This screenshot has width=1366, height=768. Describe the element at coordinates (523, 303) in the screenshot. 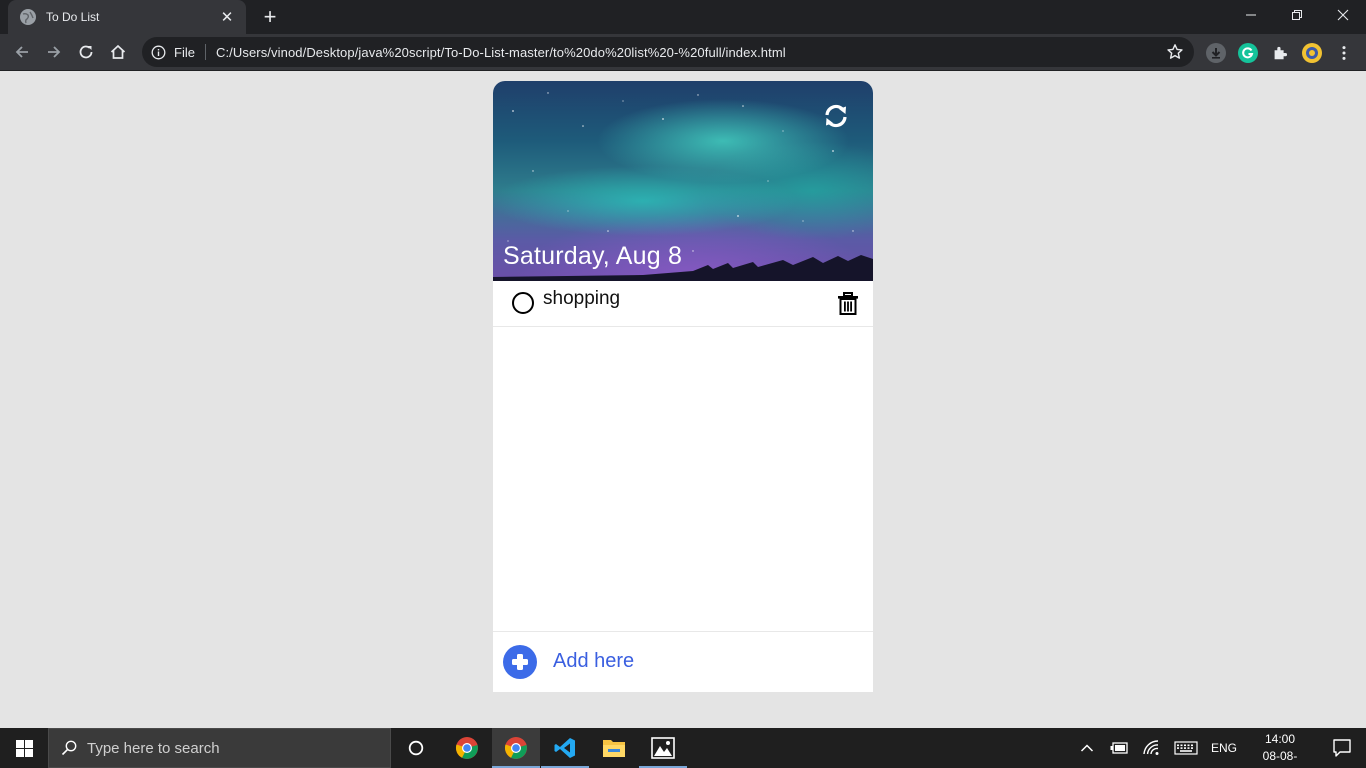

I see `complete-circle-toggle` at that location.